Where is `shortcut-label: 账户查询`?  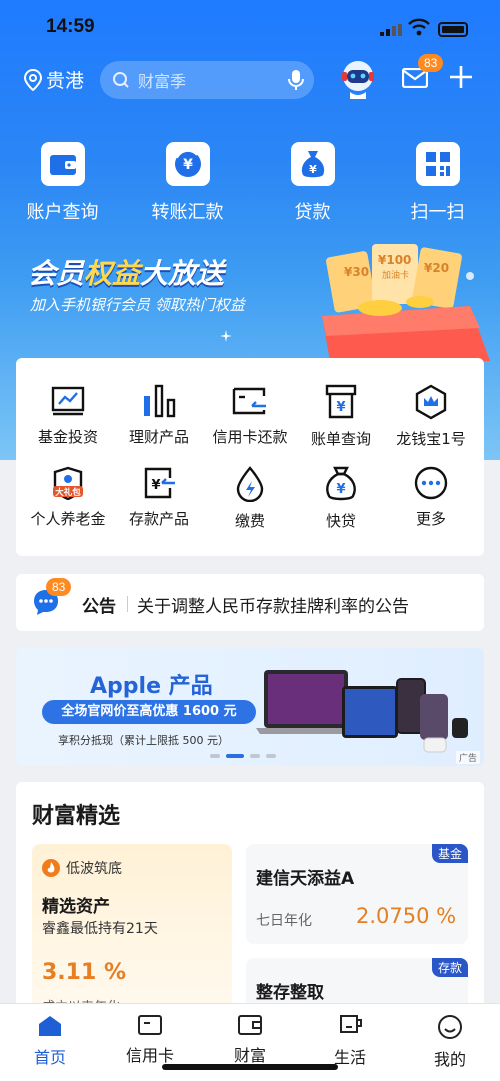 shortcut-label: 账户查询 is located at coordinates (62, 212).